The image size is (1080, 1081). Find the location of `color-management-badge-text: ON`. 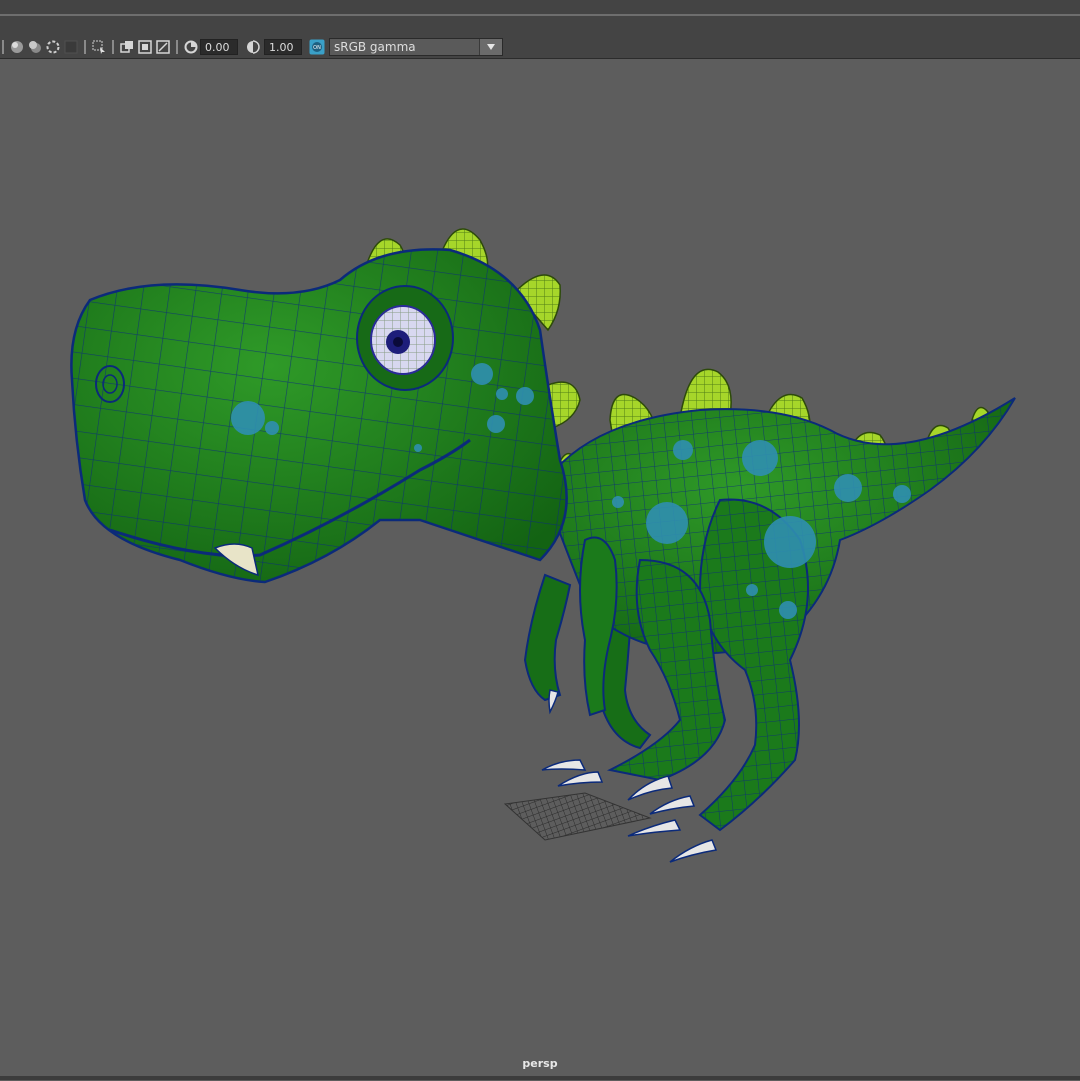

color-management-badge-text: ON is located at coordinates (317, 48).